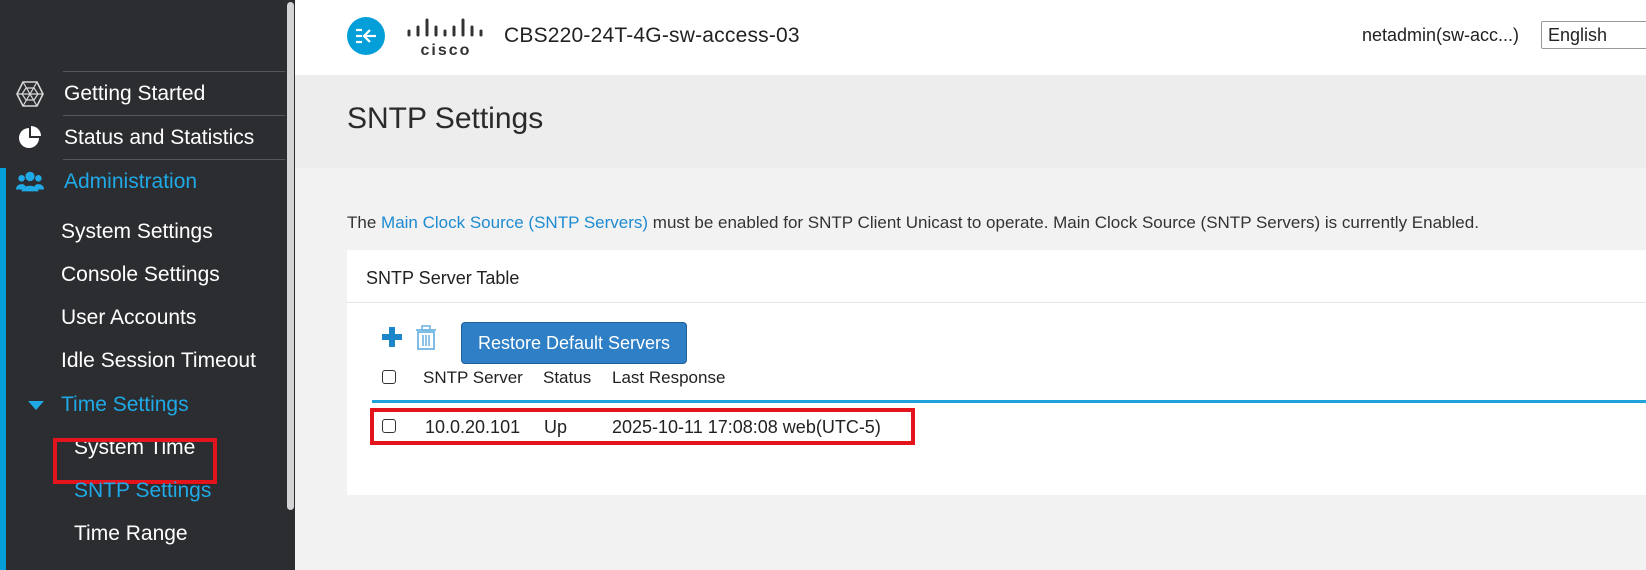  What do you see at coordinates (652, 35) in the screenshot?
I see `device-name: CBS220-24T-4G-sw-access-03` at bounding box center [652, 35].